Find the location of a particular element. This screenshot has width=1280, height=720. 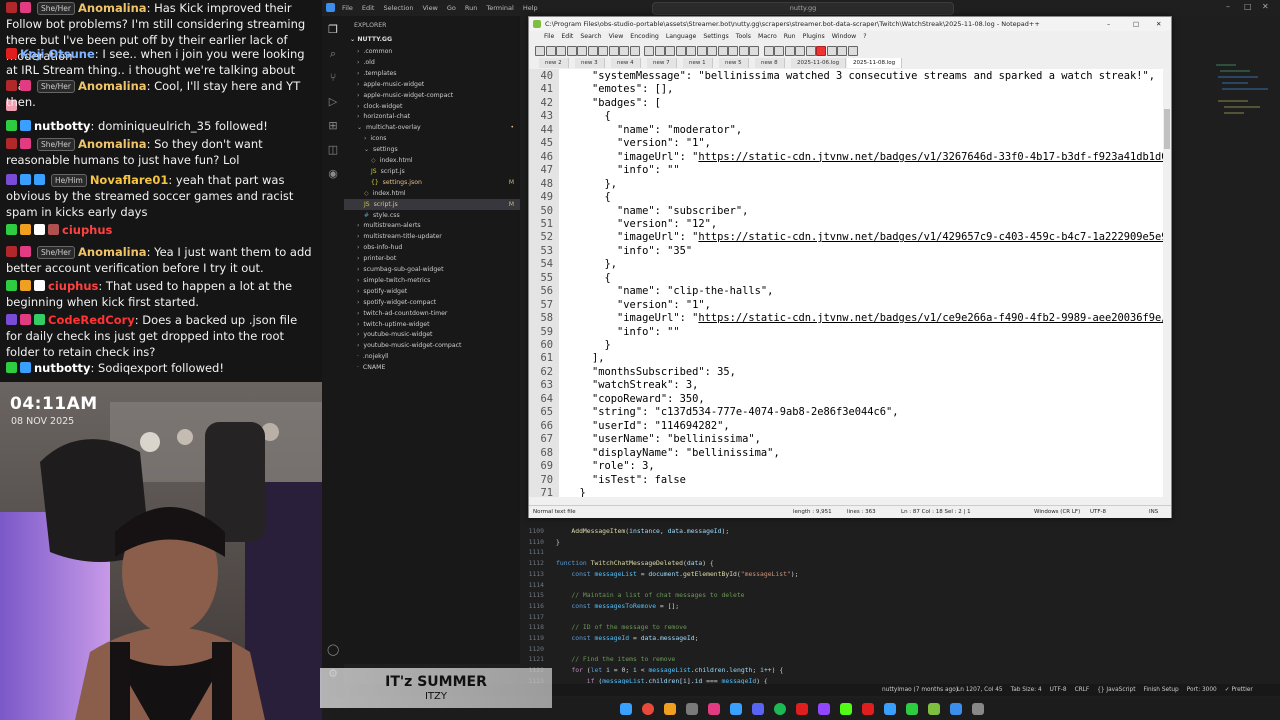

minimize-icon: – is located at coordinates (1228, 6).